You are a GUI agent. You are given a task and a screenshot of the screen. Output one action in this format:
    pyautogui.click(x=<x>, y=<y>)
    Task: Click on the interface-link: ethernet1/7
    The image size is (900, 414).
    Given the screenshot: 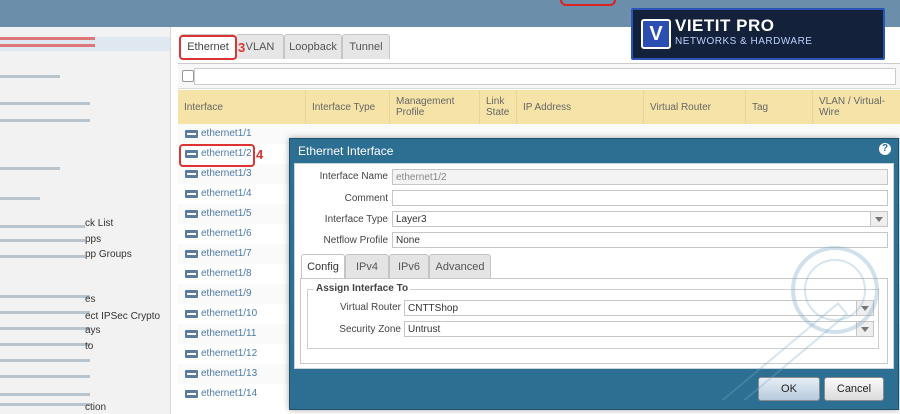 What is the action you would take?
    pyautogui.click(x=226, y=253)
    